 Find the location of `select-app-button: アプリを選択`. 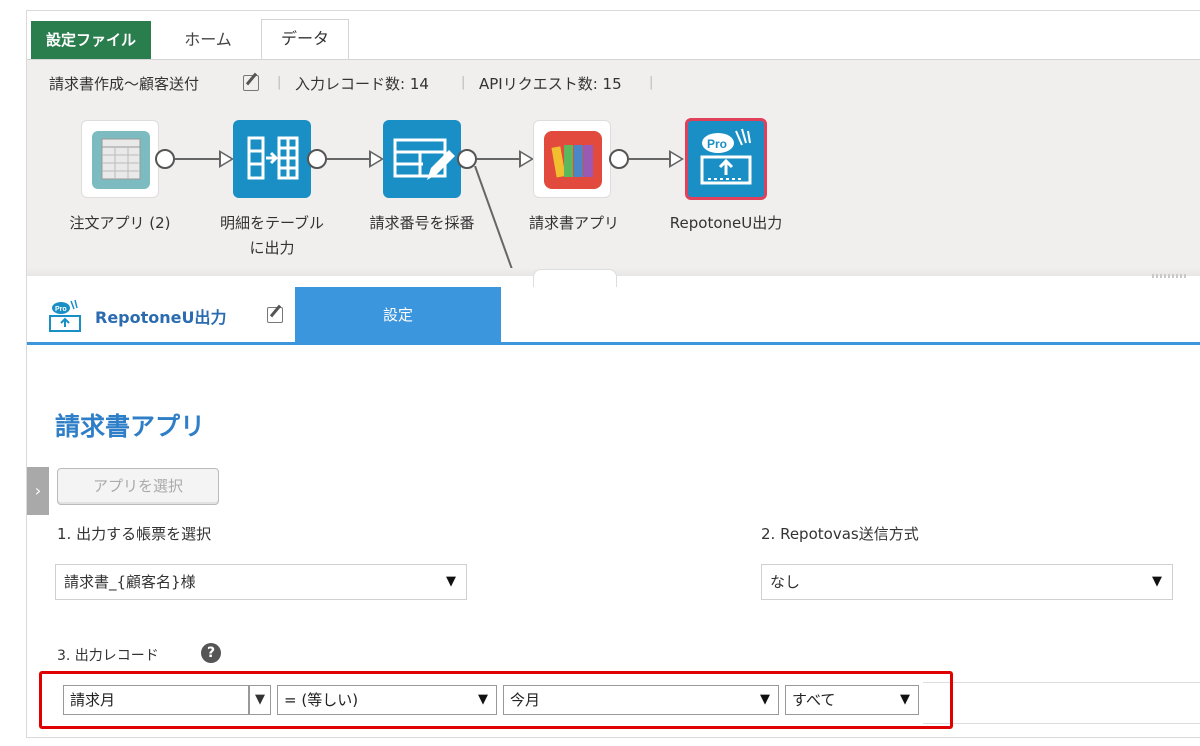

select-app-button: アプリを選択 is located at coordinates (138, 486).